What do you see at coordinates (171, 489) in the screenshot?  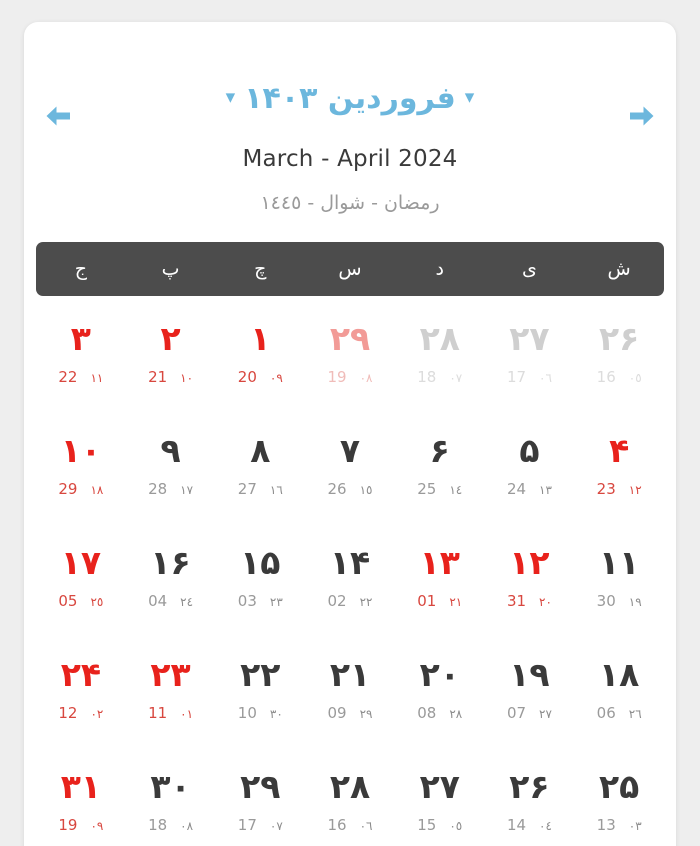 I see `secondary-dates: ١٧ 28` at bounding box center [171, 489].